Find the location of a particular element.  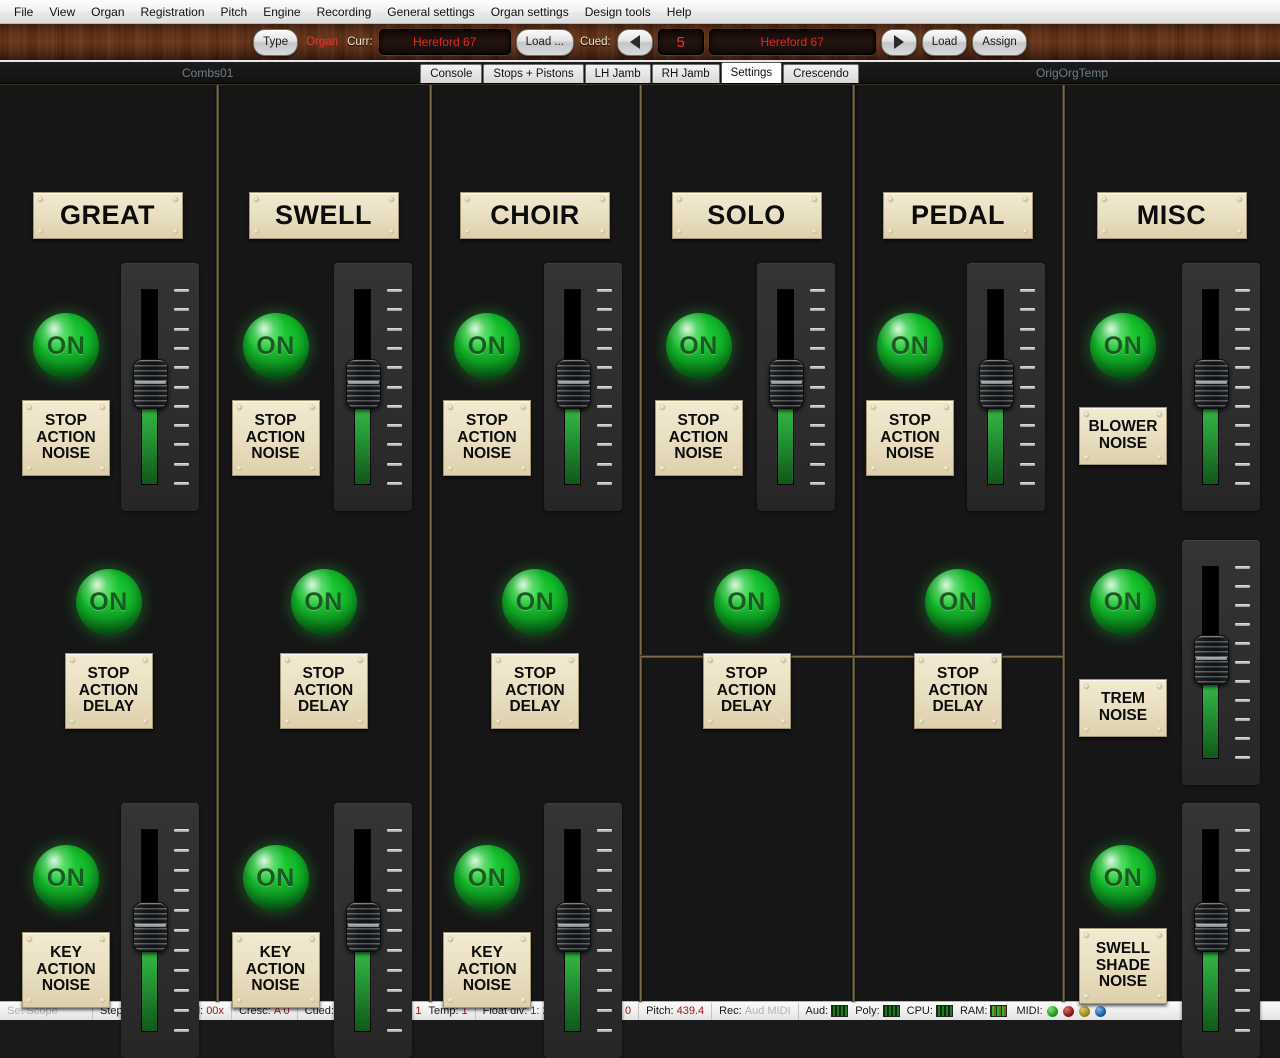

menu-item-design-tools: Design tools is located at coordinates (618, 12).